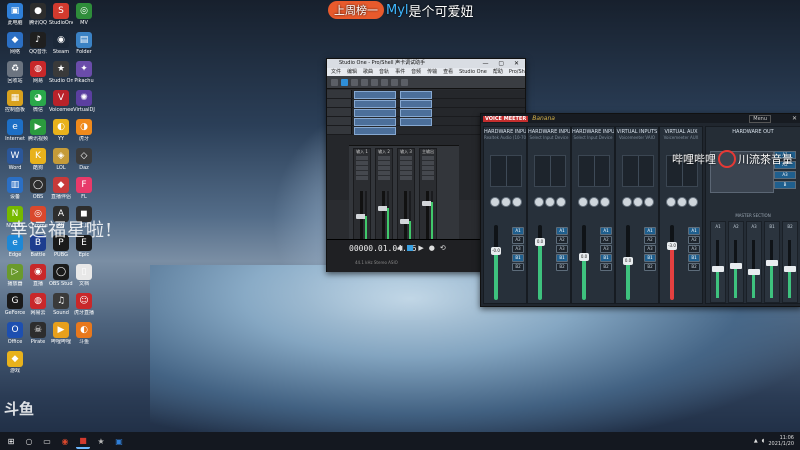 Image resolution: width=800 pixels, height=450 pixels. I want to click on desktop-icon: K 酷狗, so click(38, 159).